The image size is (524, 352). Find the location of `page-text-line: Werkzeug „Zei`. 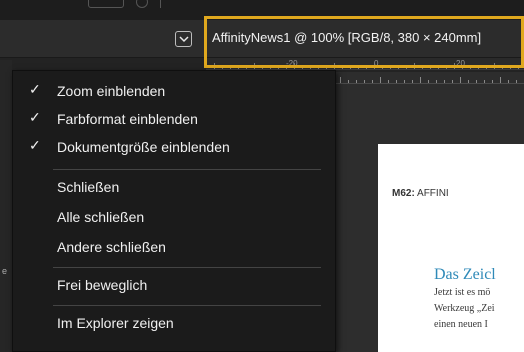

page-text-line: Werkzeug „Zei is located at coordinates (464, 308).